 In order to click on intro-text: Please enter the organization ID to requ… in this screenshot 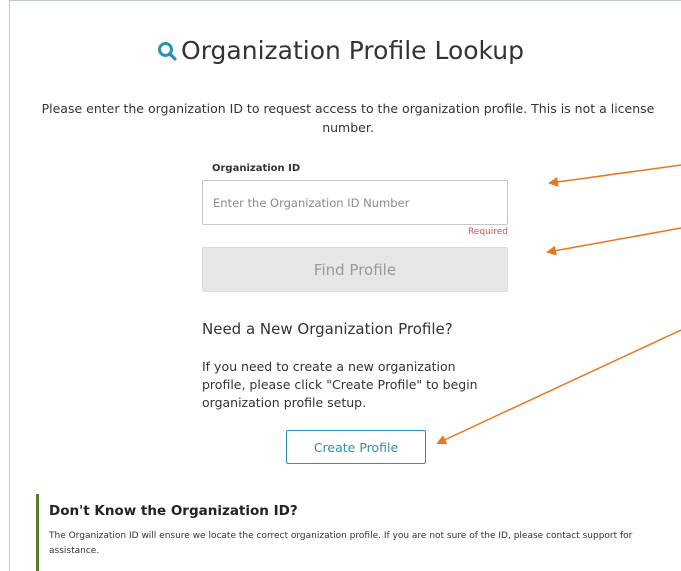, I will do `click(348, 118)`.